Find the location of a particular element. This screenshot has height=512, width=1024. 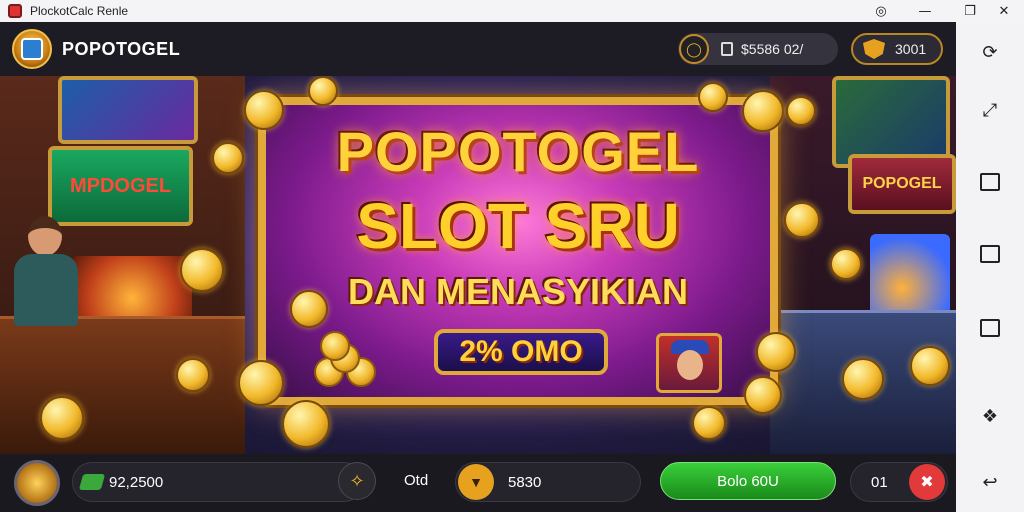

puzzle-icon: ❖ is located at coordinates (990, 416).